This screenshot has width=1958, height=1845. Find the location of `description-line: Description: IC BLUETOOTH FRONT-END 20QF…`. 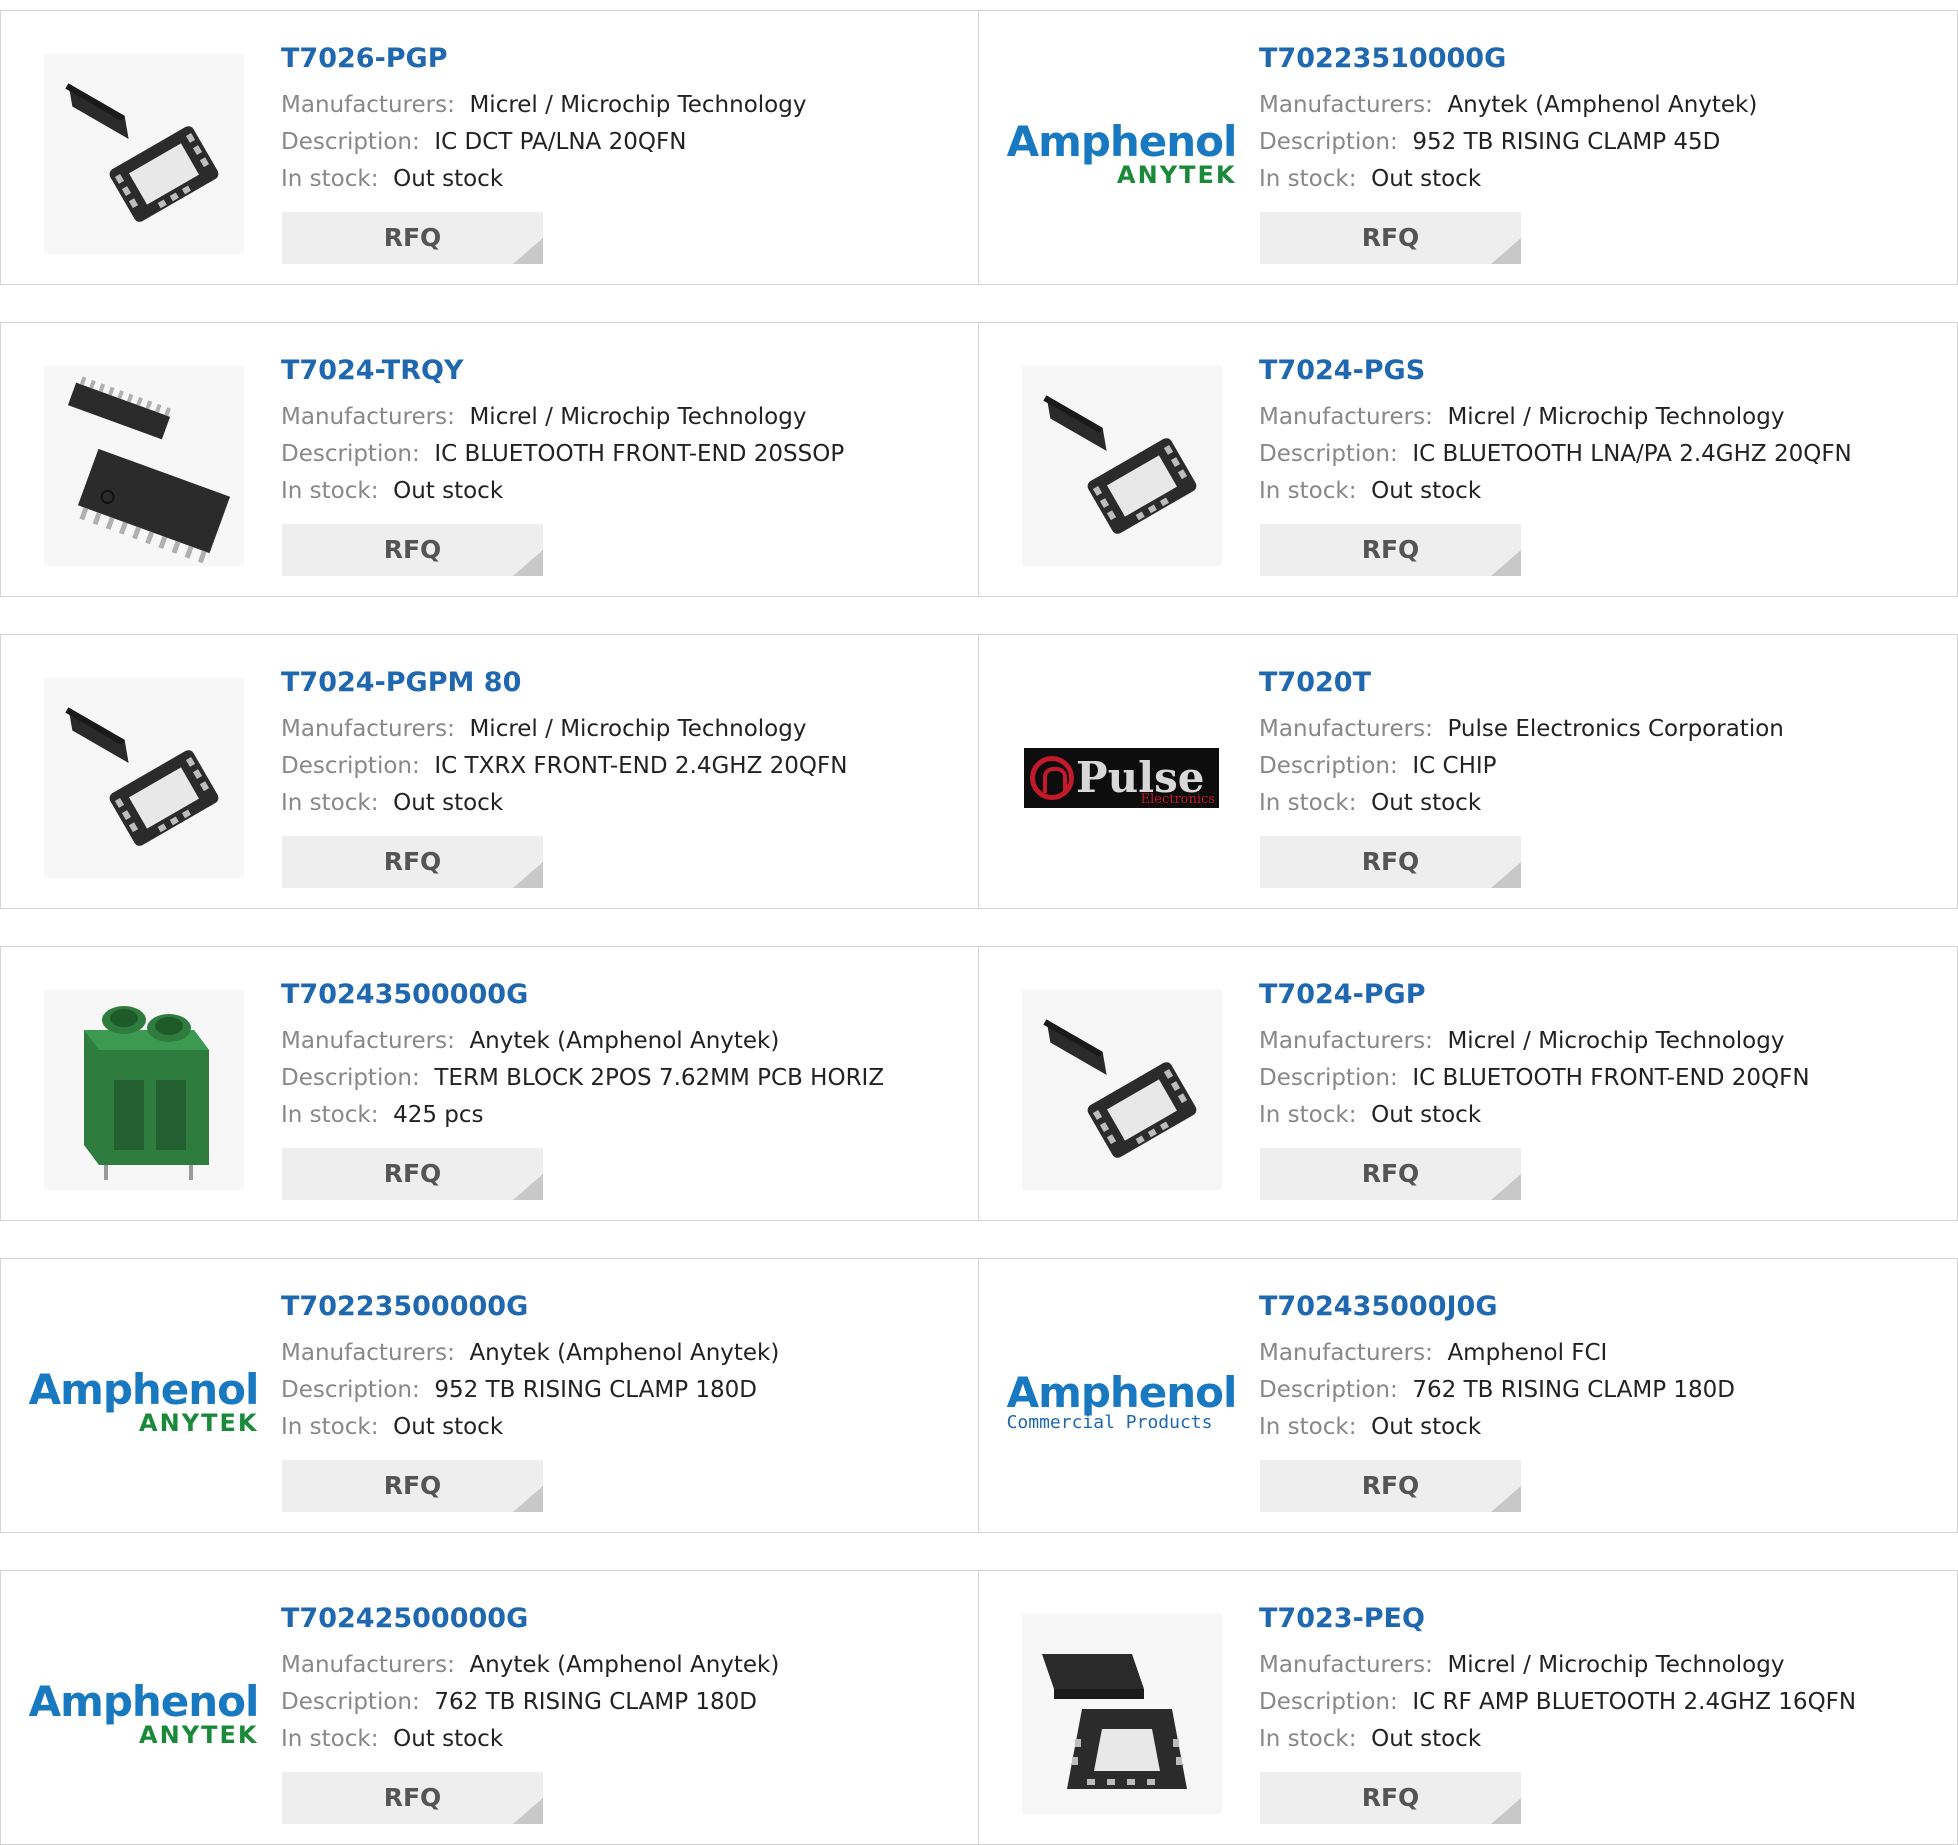

description-line: Description: IC BLUETOOTH FRONT-END 20QF… is located at coordinates (1598, 1078).